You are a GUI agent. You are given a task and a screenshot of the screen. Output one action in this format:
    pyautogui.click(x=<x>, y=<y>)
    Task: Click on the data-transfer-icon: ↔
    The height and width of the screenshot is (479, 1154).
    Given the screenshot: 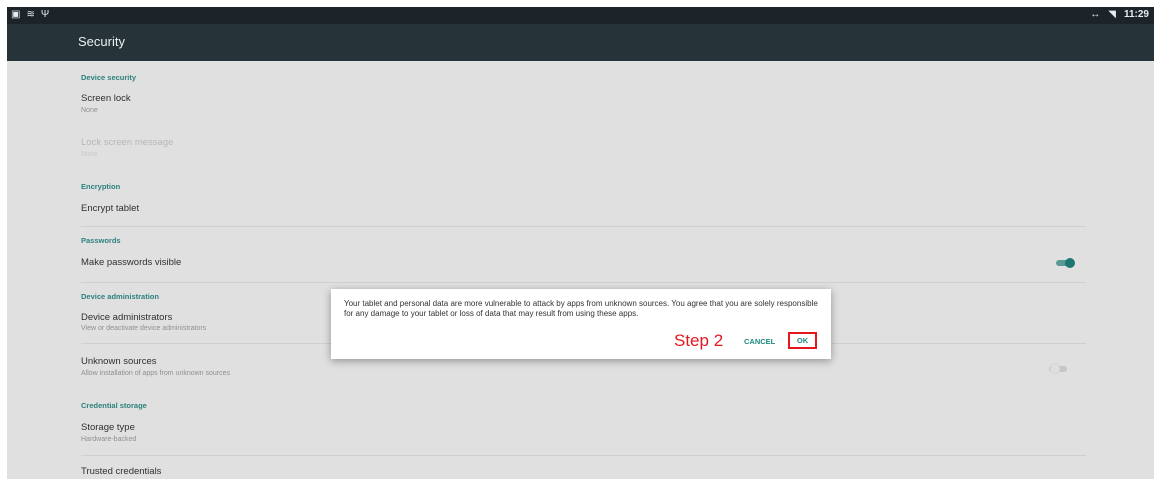 What is the action you would take?
    pyautogui.click(x=1095, y=14)
    